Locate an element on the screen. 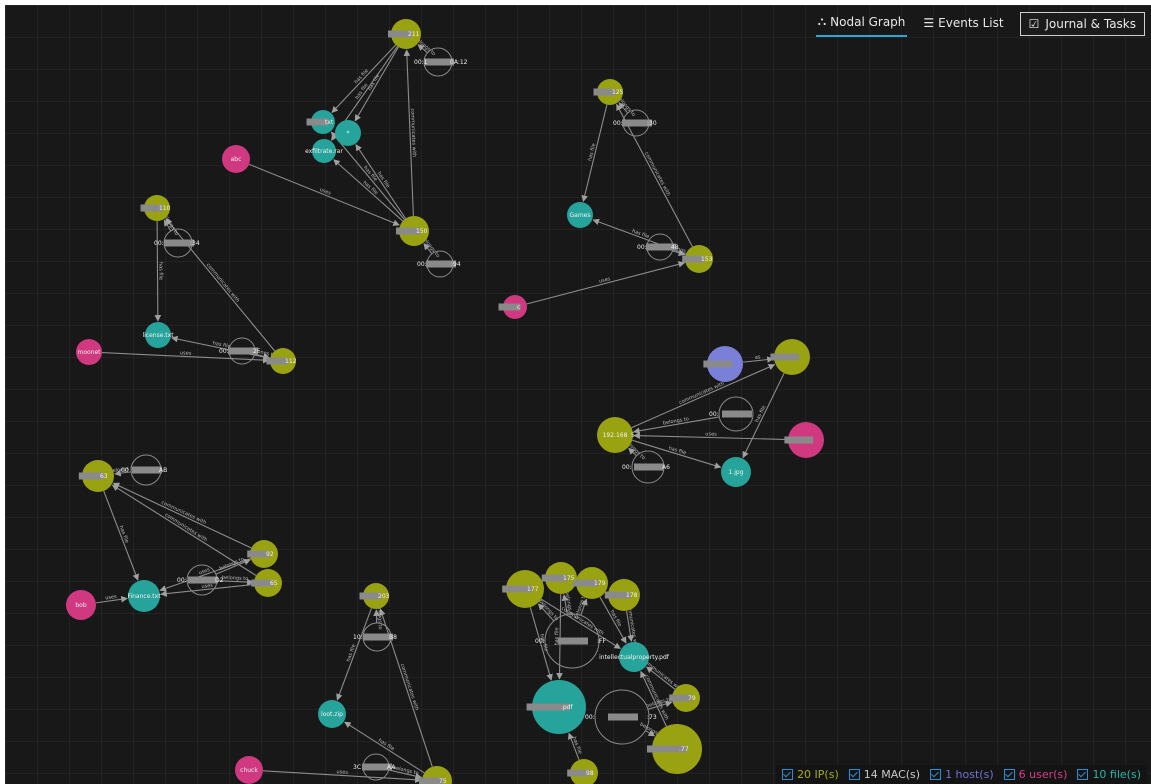  graph-node-mac: 00::73 is located at coordinates (621, 717).